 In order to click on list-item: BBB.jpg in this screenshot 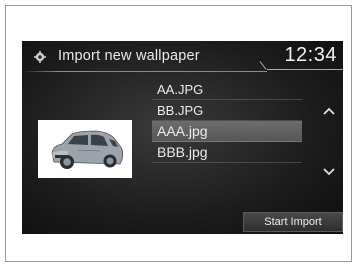, I will do `click(227, 152)`.